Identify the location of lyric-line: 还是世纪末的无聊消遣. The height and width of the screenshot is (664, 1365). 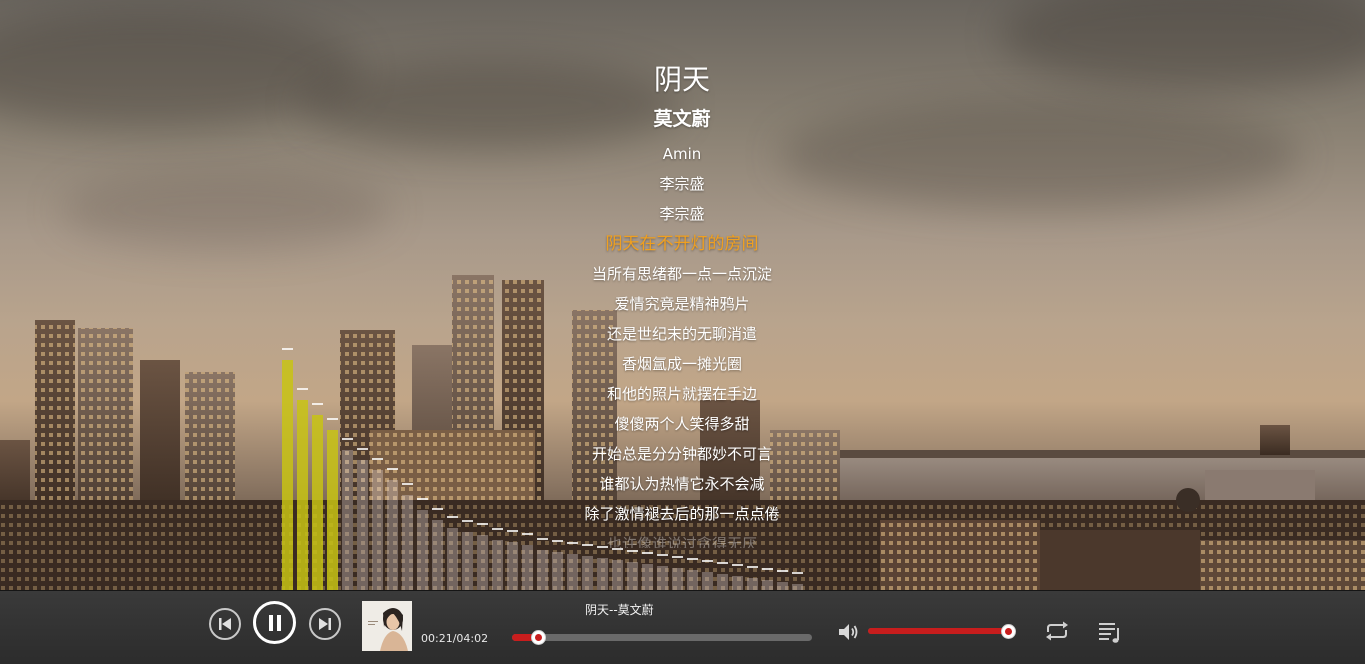
(681, 334).